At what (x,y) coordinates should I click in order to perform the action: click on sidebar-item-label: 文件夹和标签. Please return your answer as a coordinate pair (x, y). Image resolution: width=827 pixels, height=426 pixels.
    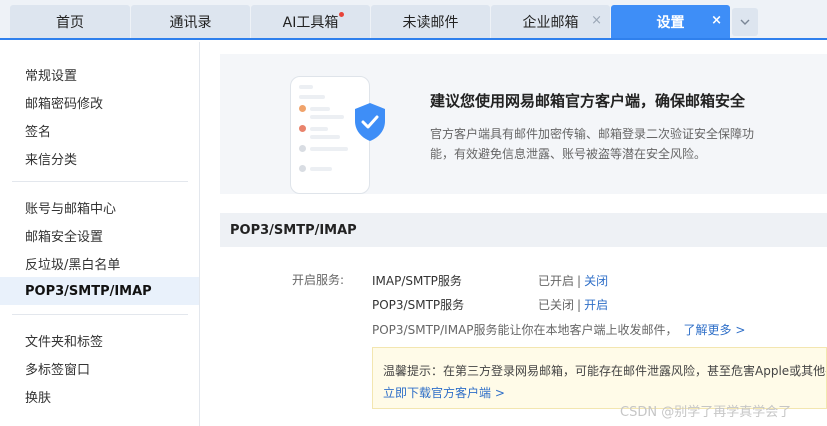
    Looking at the image, I should click on (64, 342).